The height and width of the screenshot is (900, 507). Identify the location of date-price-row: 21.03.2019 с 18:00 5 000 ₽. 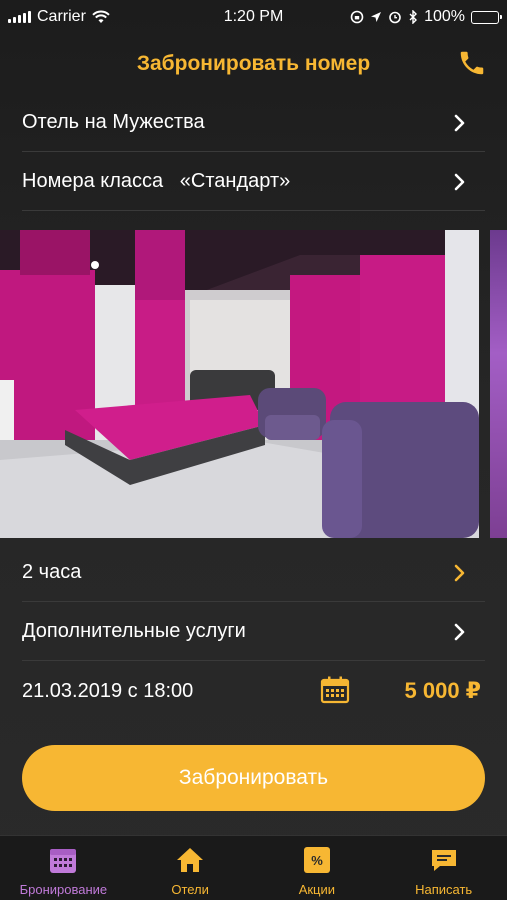
(253, 691).